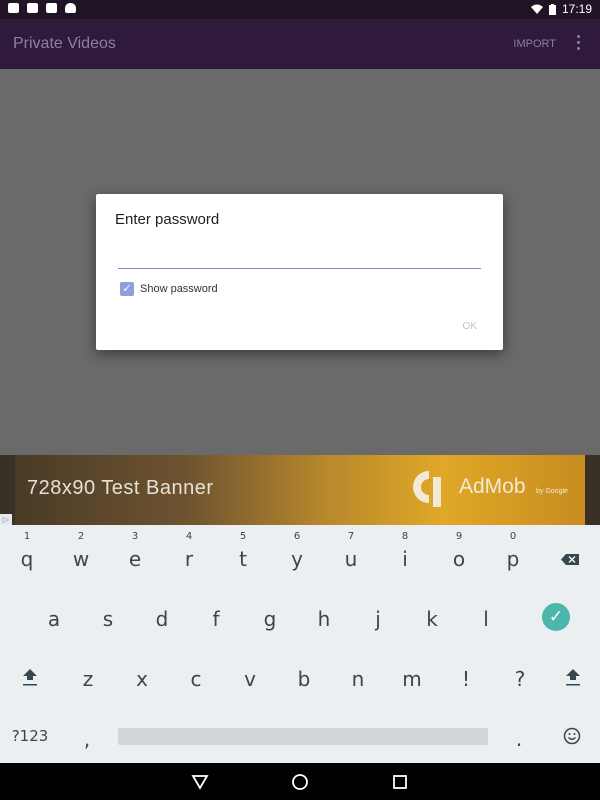  I want to click on key-k: k, so click(432, 614).